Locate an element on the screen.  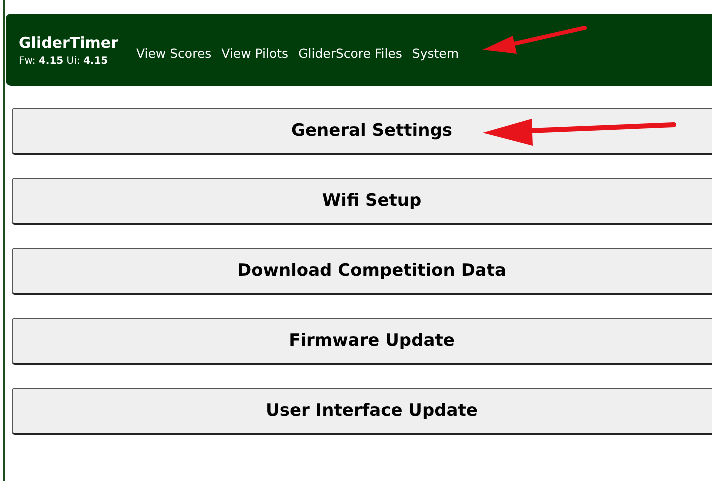
menu-button: User Interface Update is located at coordinates (362, 411).